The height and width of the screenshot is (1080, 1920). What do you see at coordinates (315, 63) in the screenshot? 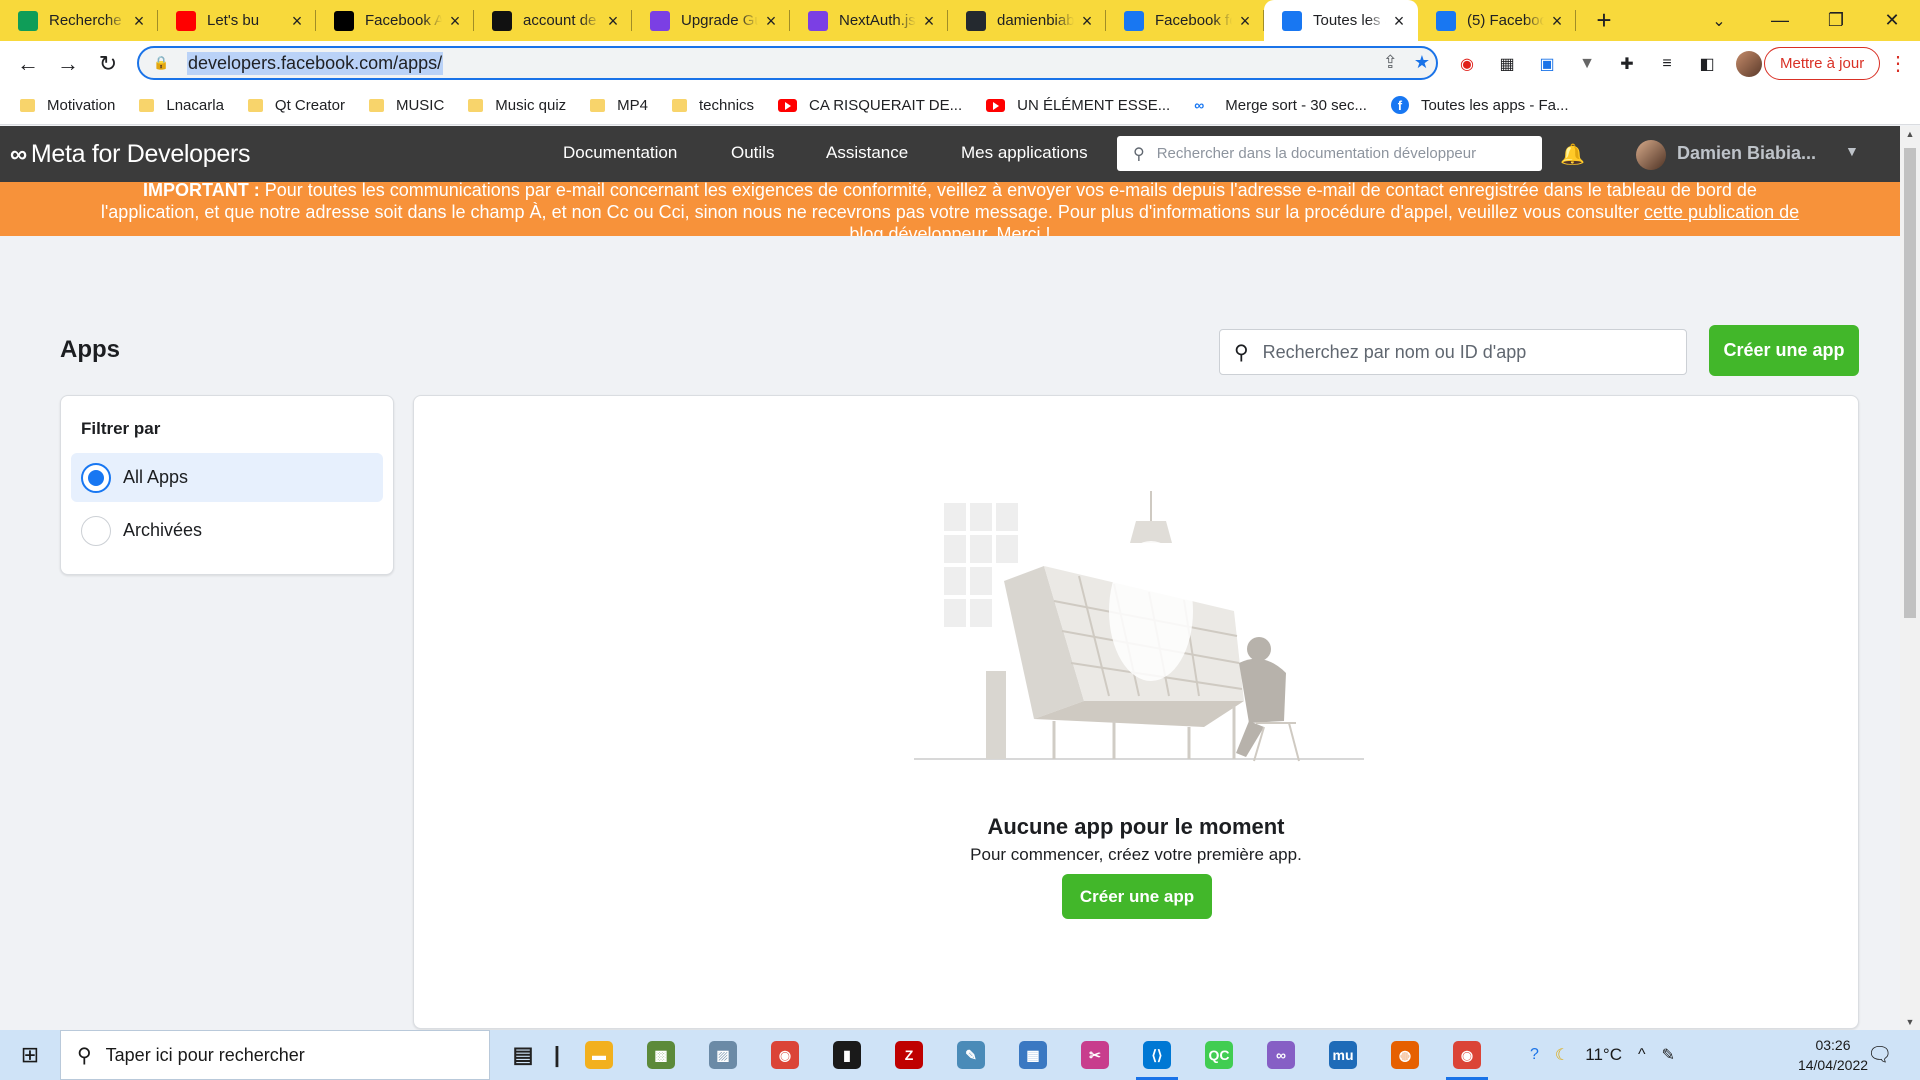
I see `url-text: developers.facebook.com/apps/` at bounding box center [315, 63].